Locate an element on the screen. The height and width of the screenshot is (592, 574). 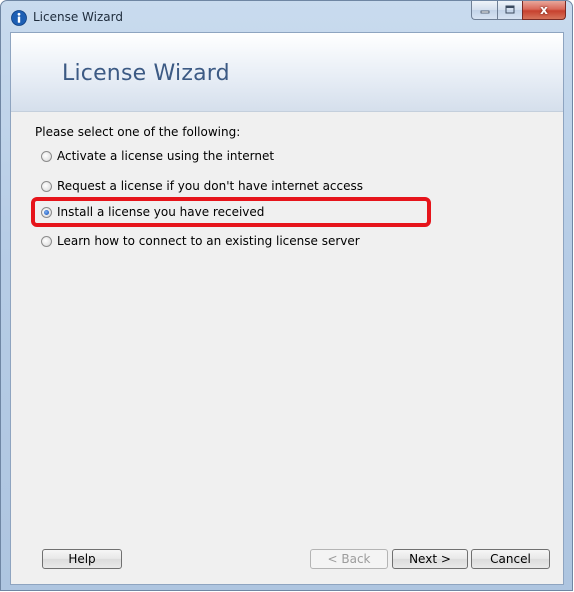
close-button: x is located at coordinates (544, 10).